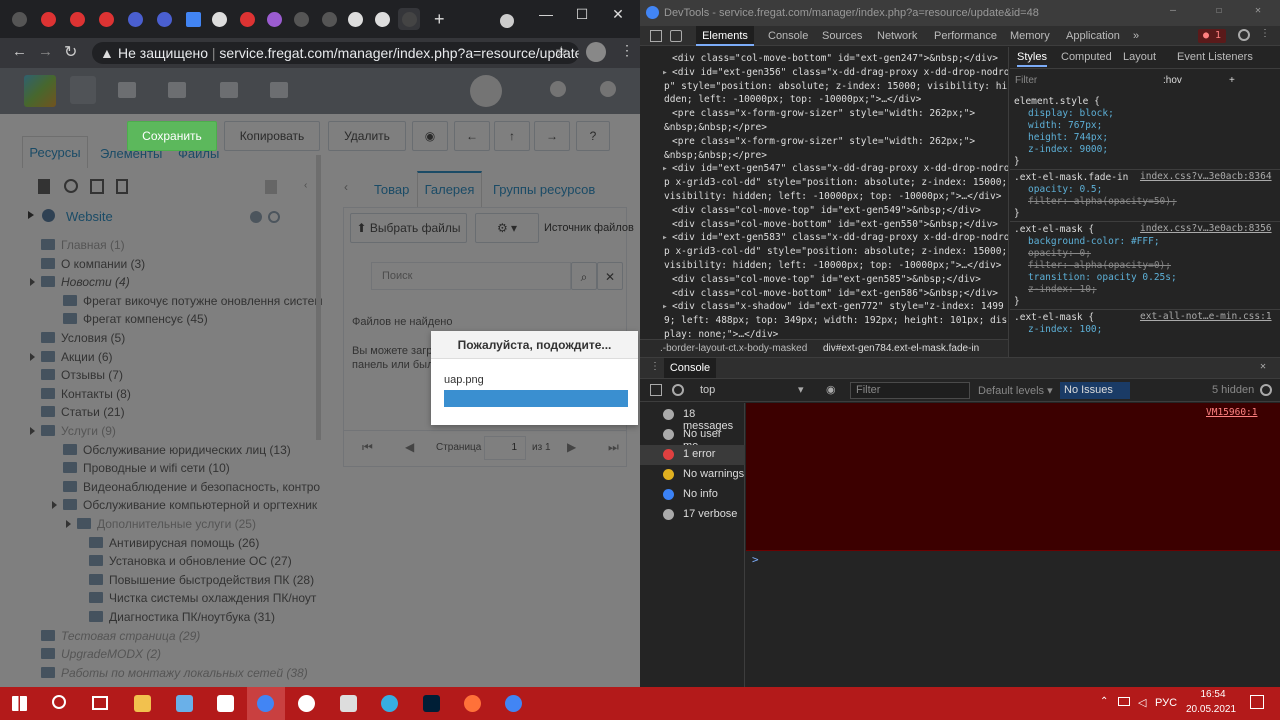  What do you see at coordinates (1136, 36) in the screenshot?
I see `more-tabs-icon: »` at bounding box center [1136, 36].